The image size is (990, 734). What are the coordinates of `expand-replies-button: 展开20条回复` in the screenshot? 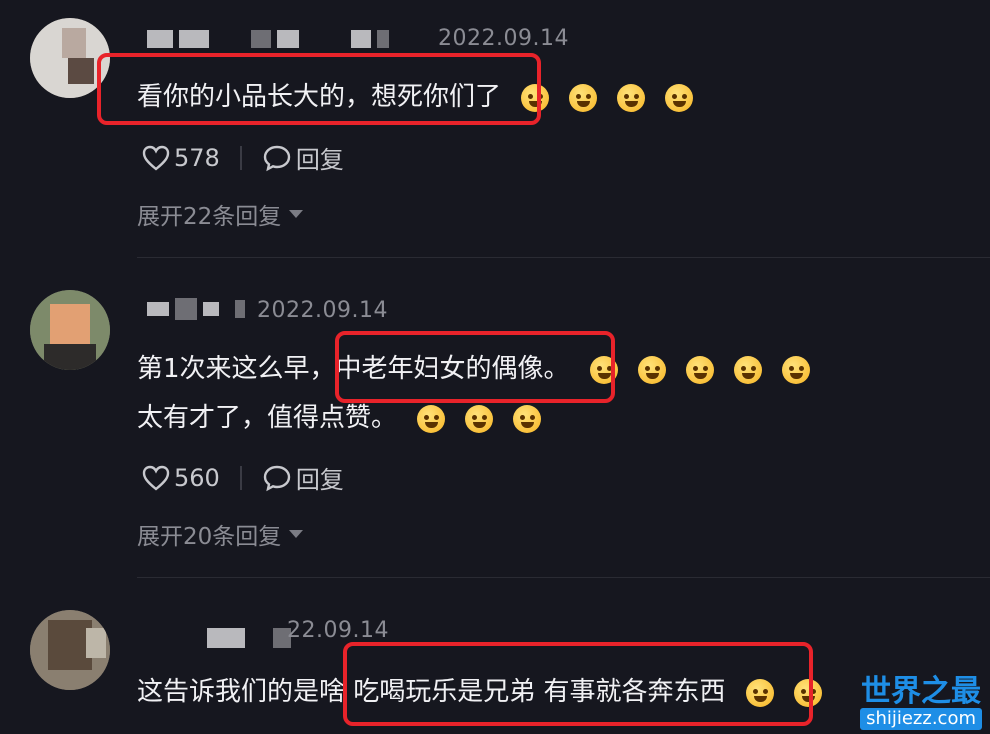 It's located at (220, 534).